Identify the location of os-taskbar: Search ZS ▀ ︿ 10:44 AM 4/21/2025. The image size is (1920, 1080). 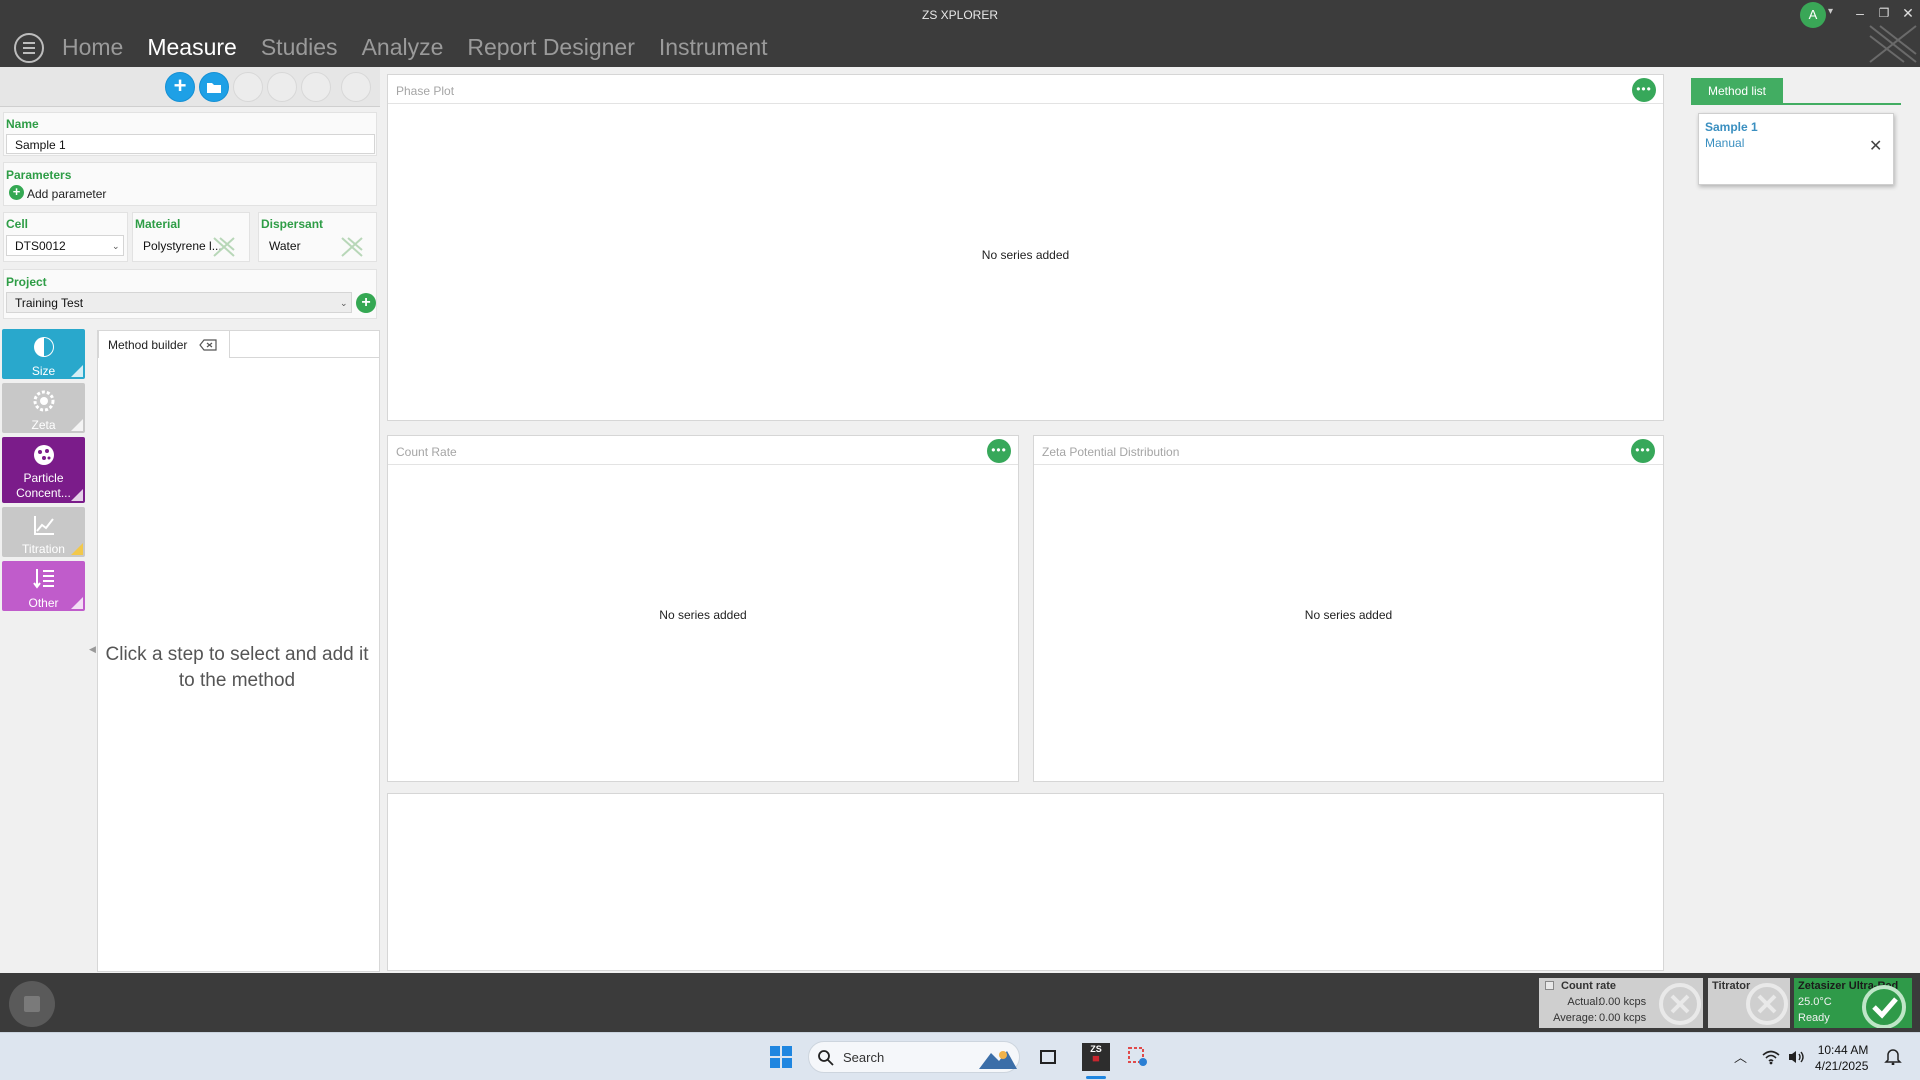
(960, 1056).